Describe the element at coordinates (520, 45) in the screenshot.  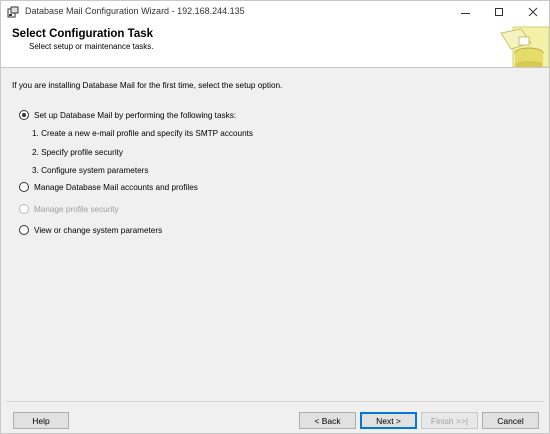
I see `database-mail-icon` at that location.